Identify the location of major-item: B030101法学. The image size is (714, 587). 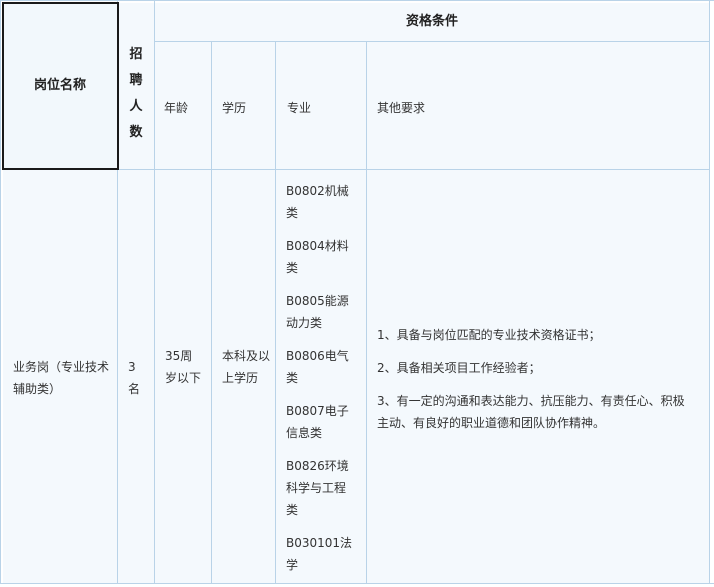
(319, 554).